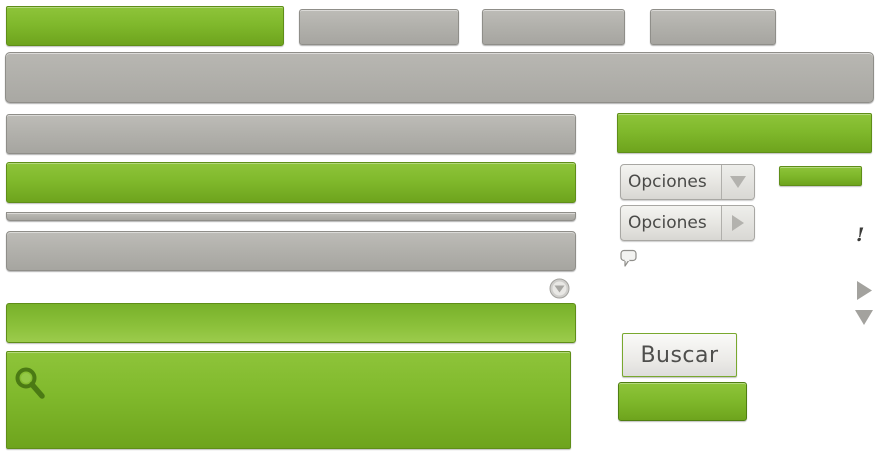 The height and width of the screenshot is (455, 880). I want to click on options-dropdown: Opciones, so click(687, 182).